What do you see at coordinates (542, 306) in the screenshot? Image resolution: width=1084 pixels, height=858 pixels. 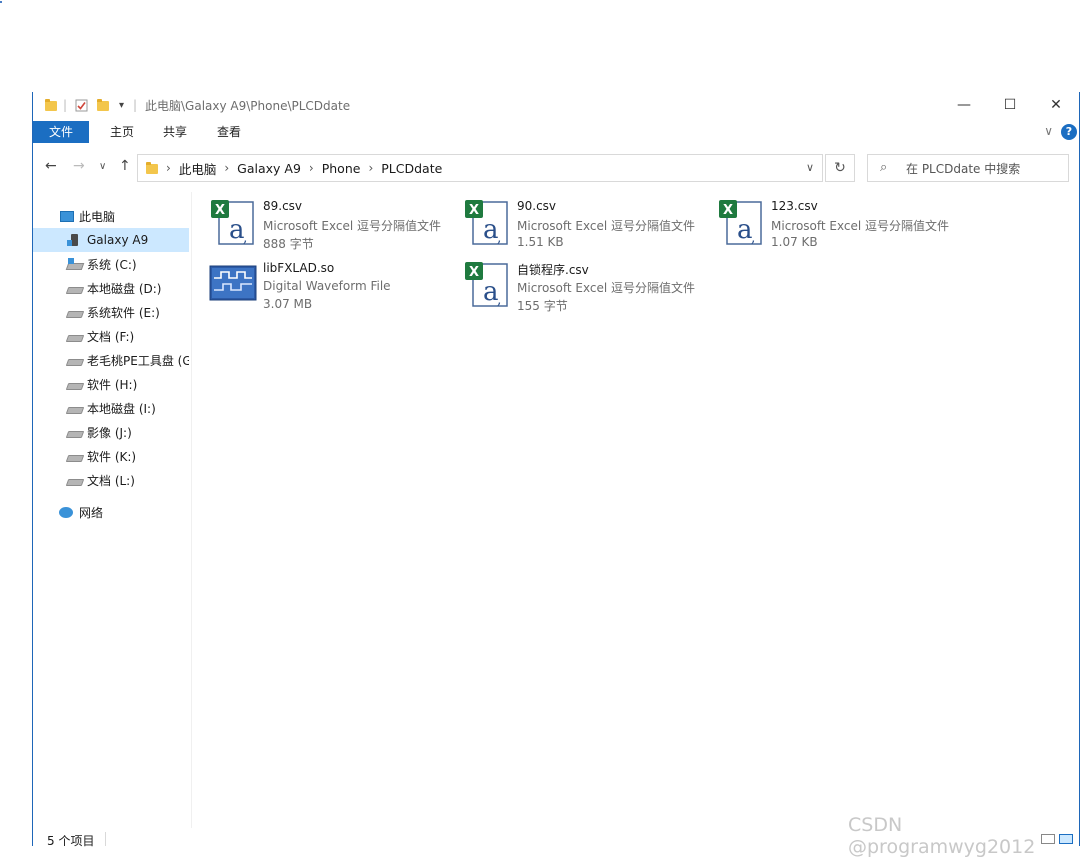 I see `file-size: 155 字节` at bounding box center [542, 306].